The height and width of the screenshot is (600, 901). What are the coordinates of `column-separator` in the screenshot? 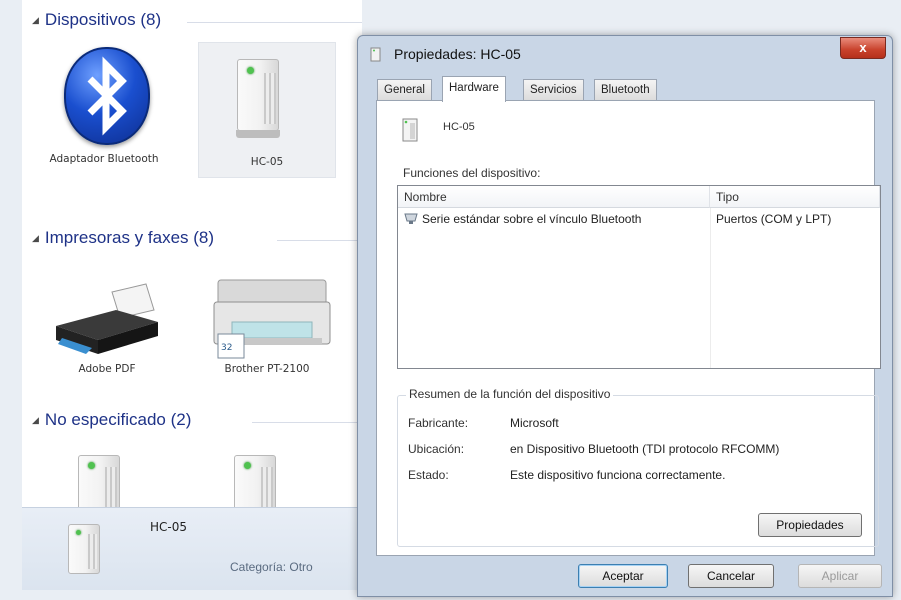 It's located at (710, 288).